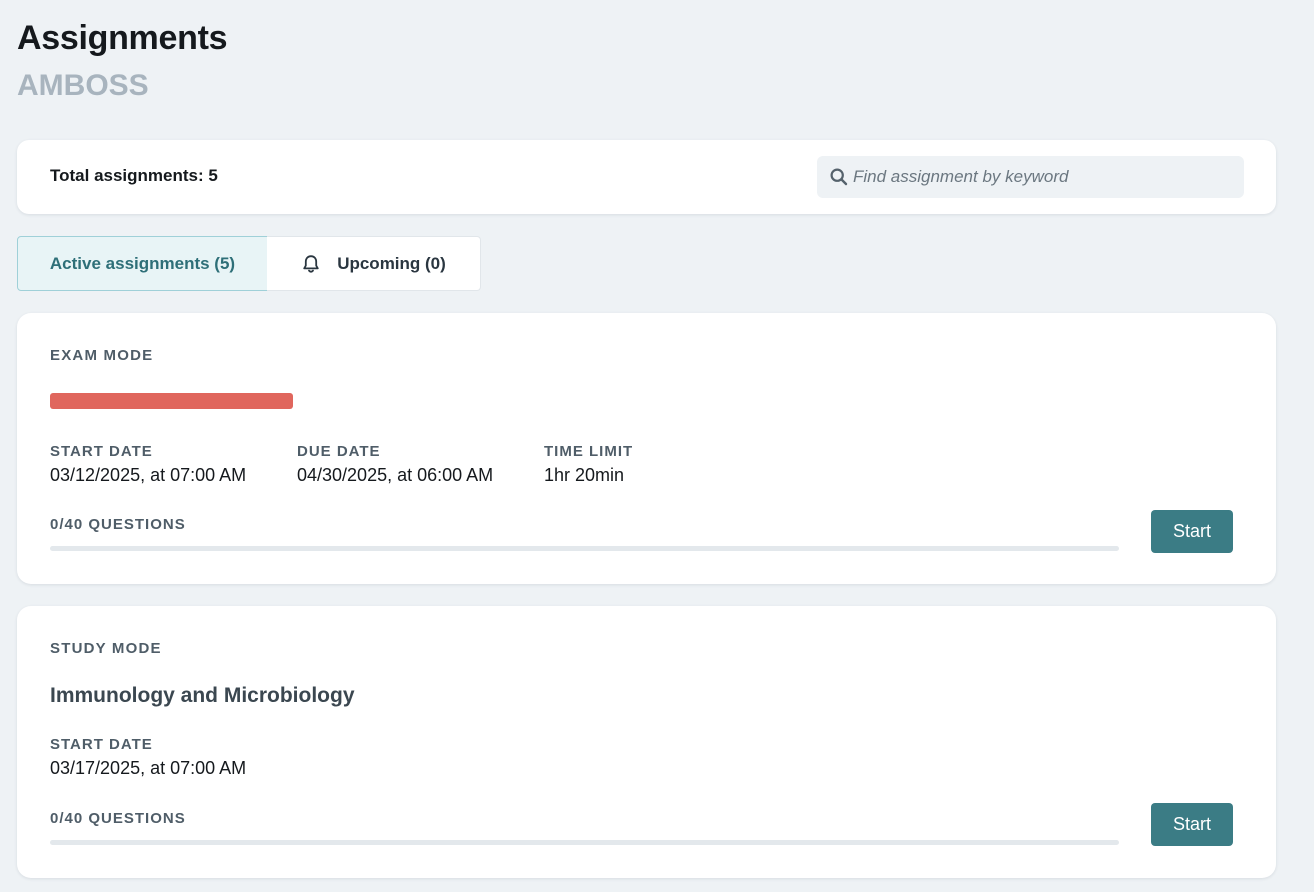 The image size is (1314, 892). I want to click on start-date-field: START DATE 03/12/2025, at 07:00 AM, so click(148, 464).